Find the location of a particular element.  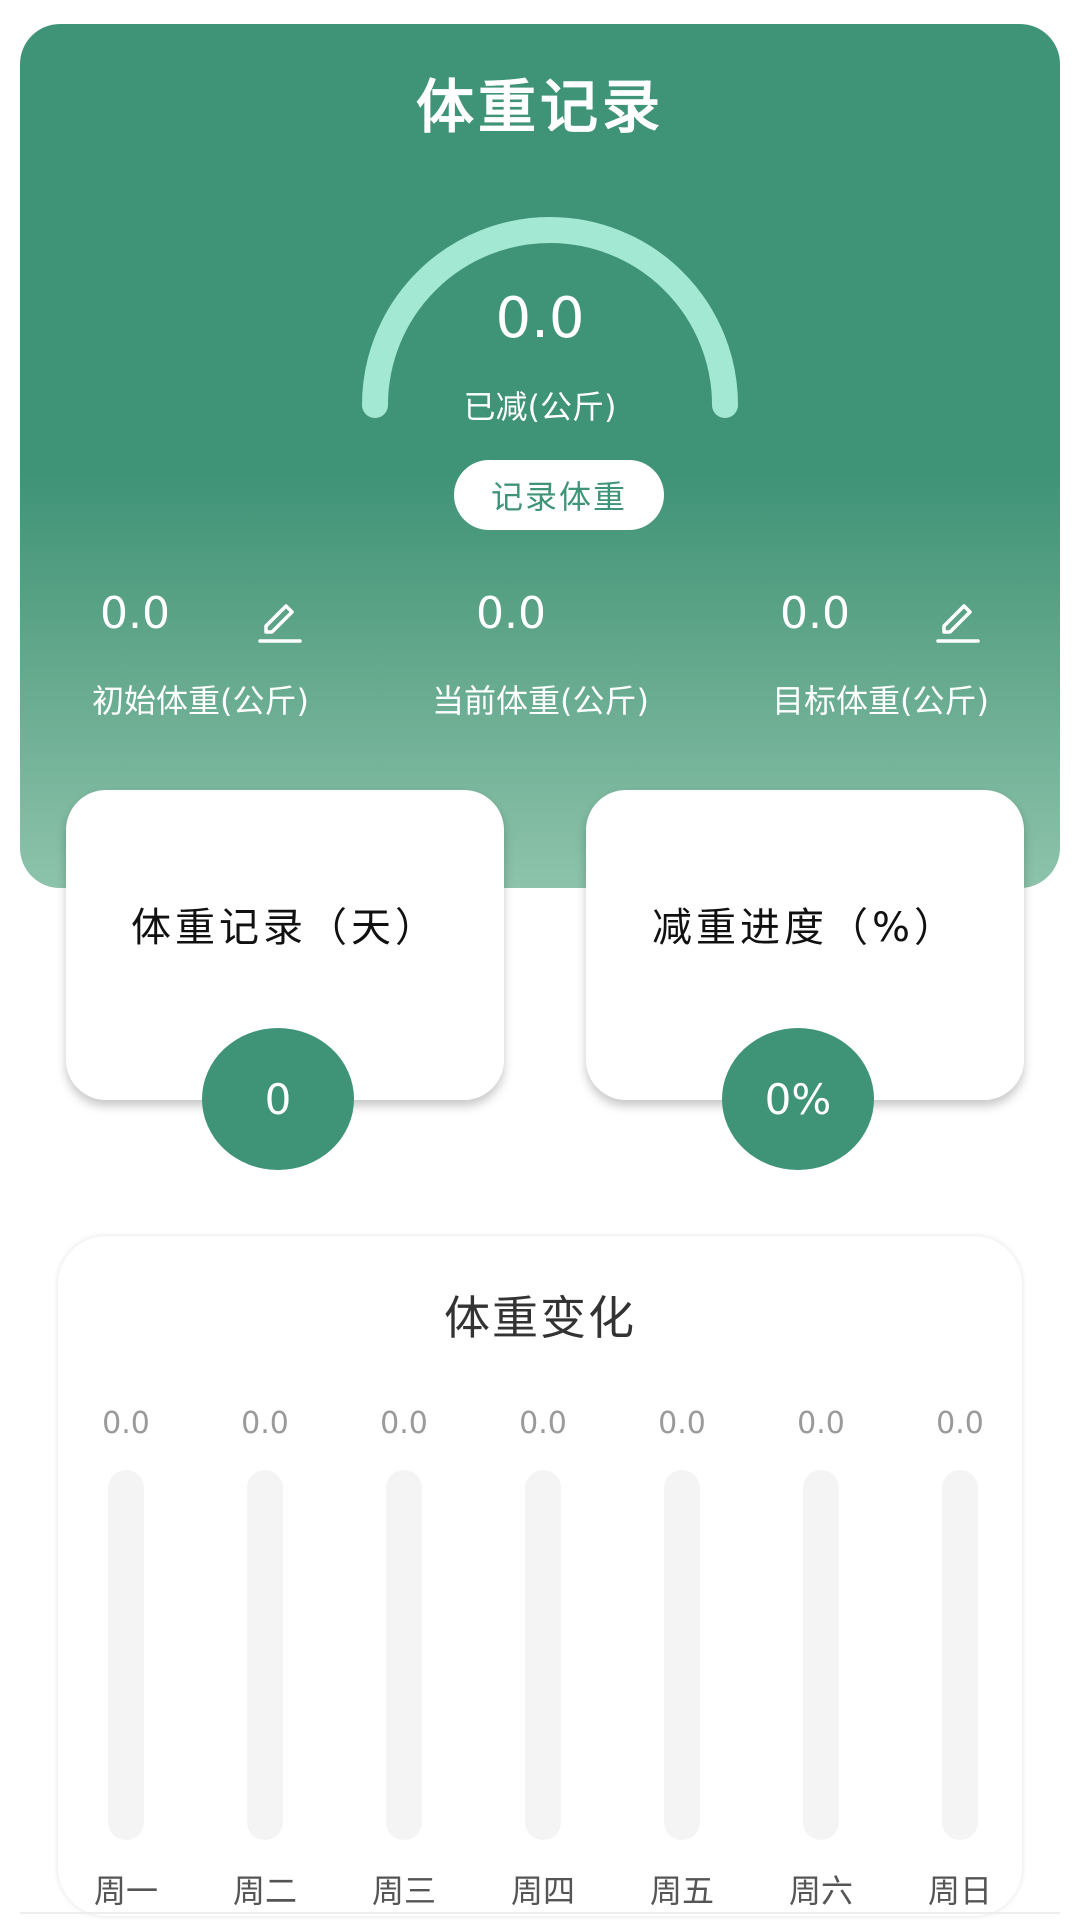

gauge-value: 0.0 is located at coordinates (540, 318).